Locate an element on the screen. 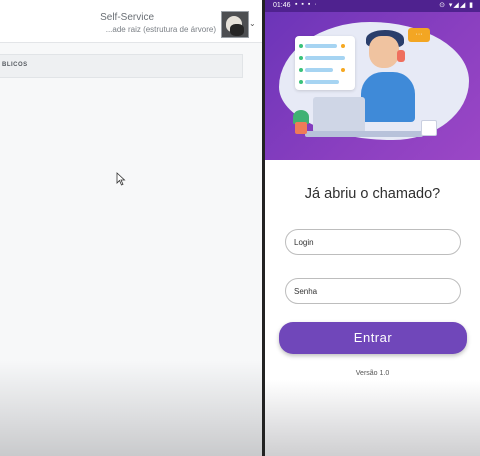  profile-name: Self-Service is located at coordinates (127, 17).